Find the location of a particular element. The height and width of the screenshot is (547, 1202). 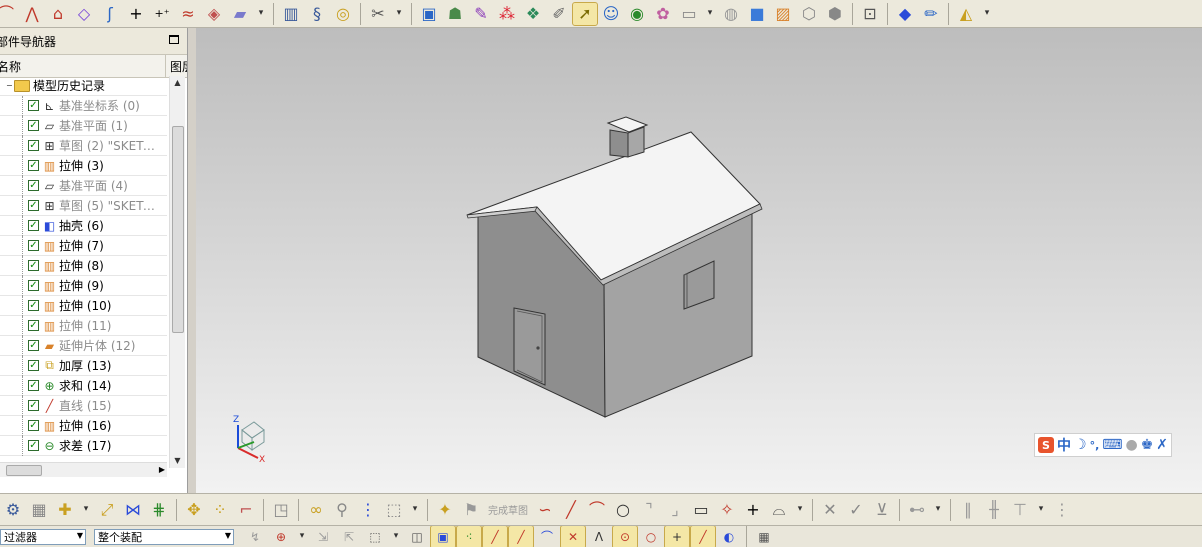

blocks-icon: ⬚ is located at coordinates (394, 510).